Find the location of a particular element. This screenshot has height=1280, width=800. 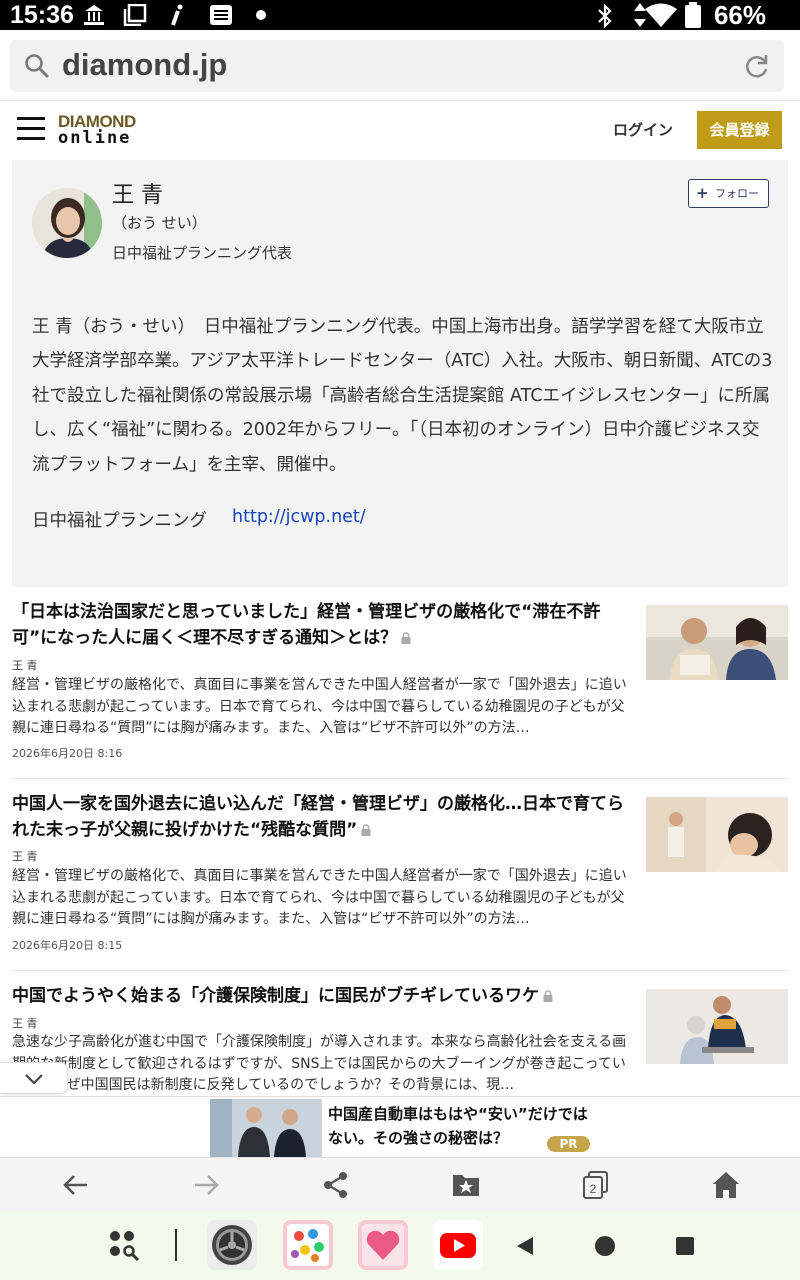

collapse-button is located at coordinates (34, 1078).